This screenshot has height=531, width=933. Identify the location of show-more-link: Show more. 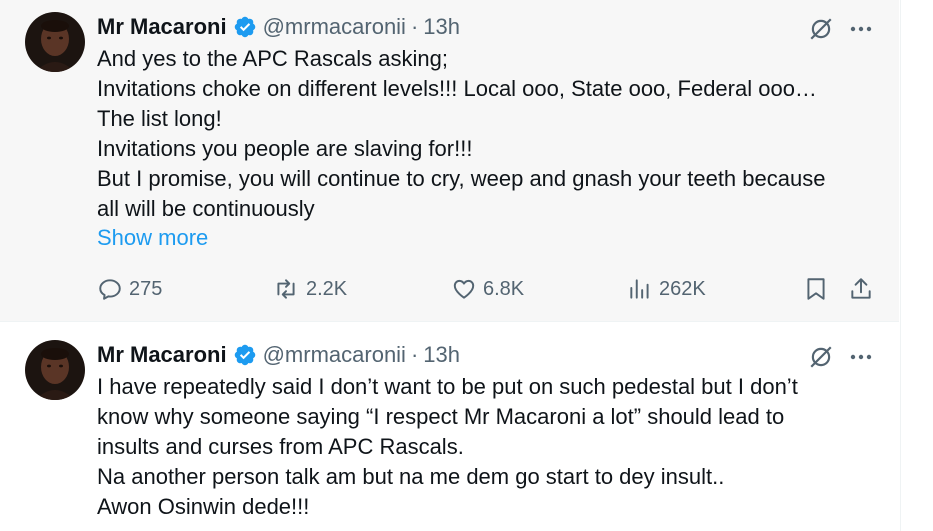
(152, 238).